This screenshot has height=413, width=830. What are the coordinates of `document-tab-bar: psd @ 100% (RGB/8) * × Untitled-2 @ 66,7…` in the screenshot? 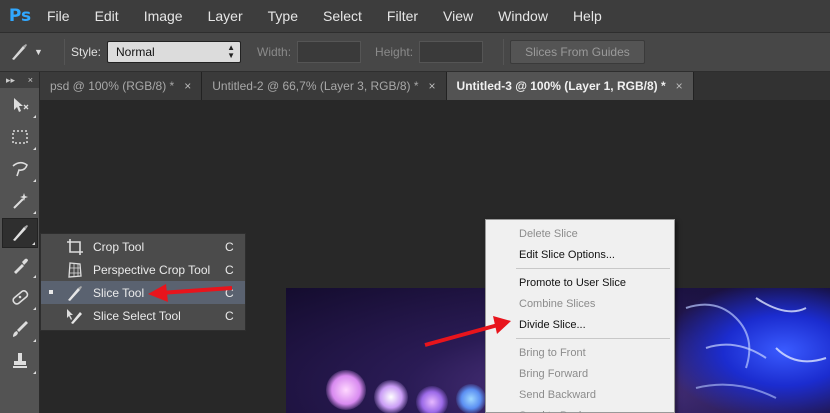 It's located at (435, 86).